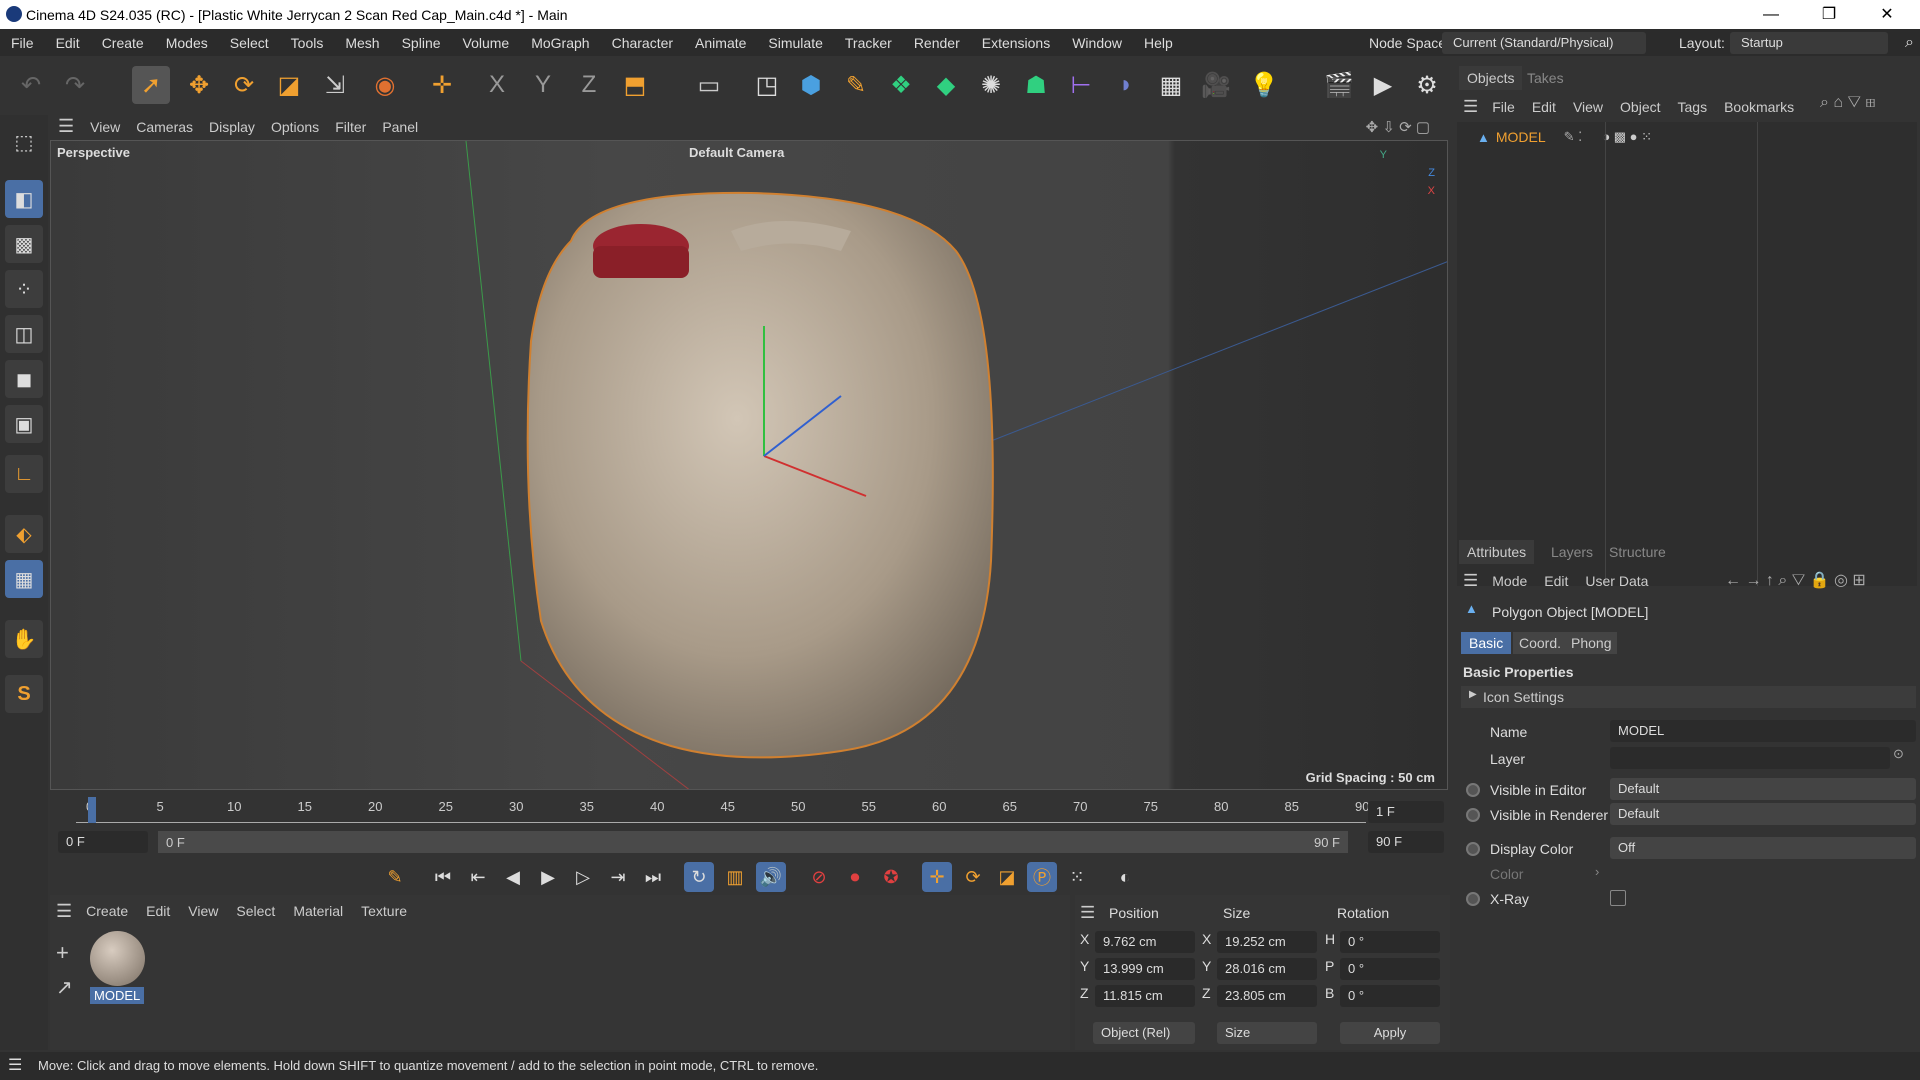 This screenshot has width=1920, height=1080. Describe the element at coordinates (335, 85) in the screenshot. I see `transform-tool-icon: ⇲` at that location.